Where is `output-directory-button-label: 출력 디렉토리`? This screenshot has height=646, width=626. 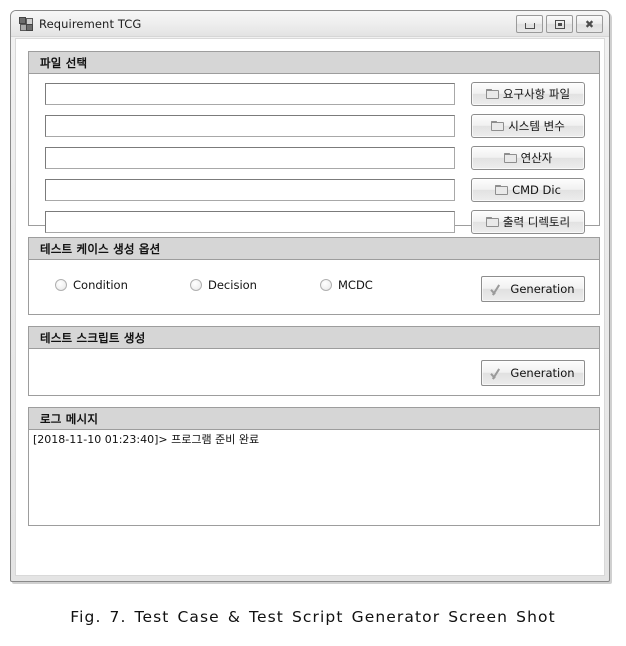
output-directory-button-label: 출력 디렉토리 is located at coordinates (536, 222).